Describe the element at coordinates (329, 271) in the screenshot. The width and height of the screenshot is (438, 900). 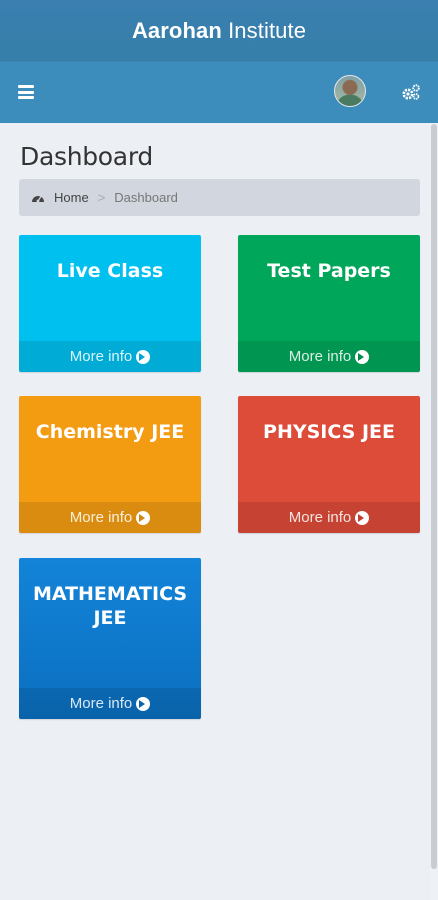
I see `tile-title: Test Papers` at that location.